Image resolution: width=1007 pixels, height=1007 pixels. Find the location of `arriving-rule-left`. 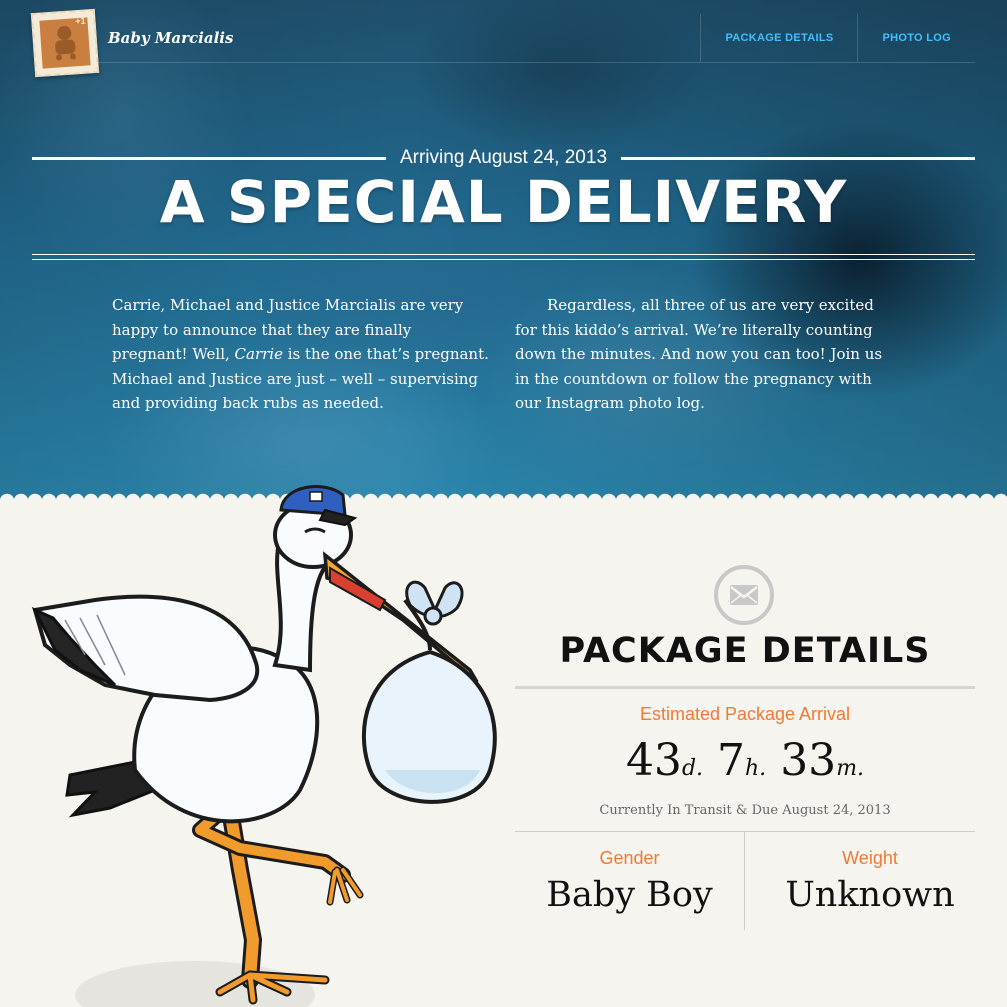

arriving-rule-left is located at coordinates (209, 158).